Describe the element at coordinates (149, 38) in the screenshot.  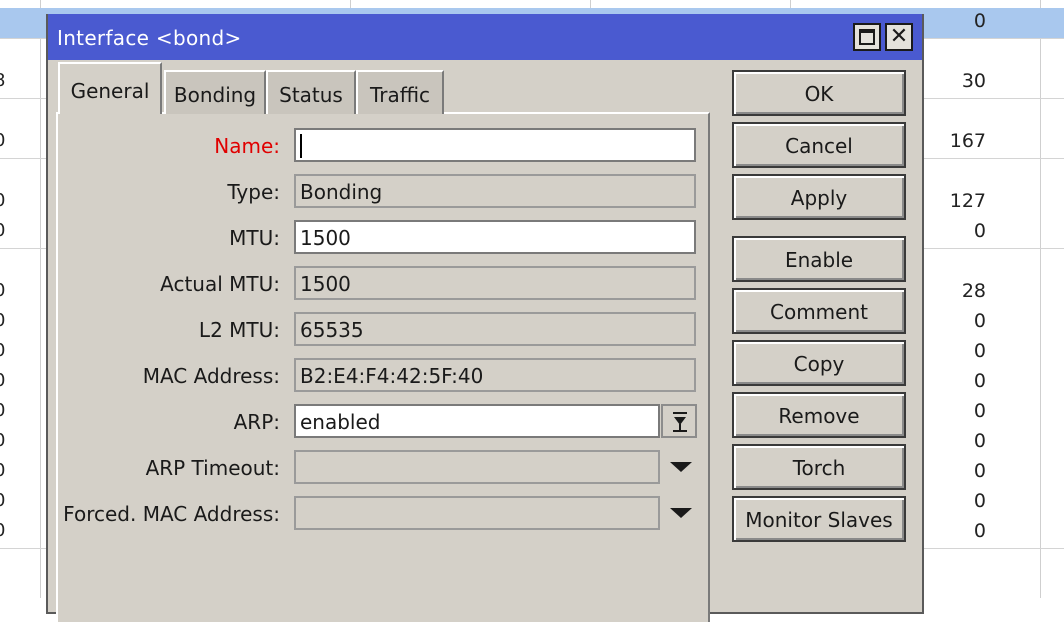
I see `dialog-title: Interface <bond>` at that location.